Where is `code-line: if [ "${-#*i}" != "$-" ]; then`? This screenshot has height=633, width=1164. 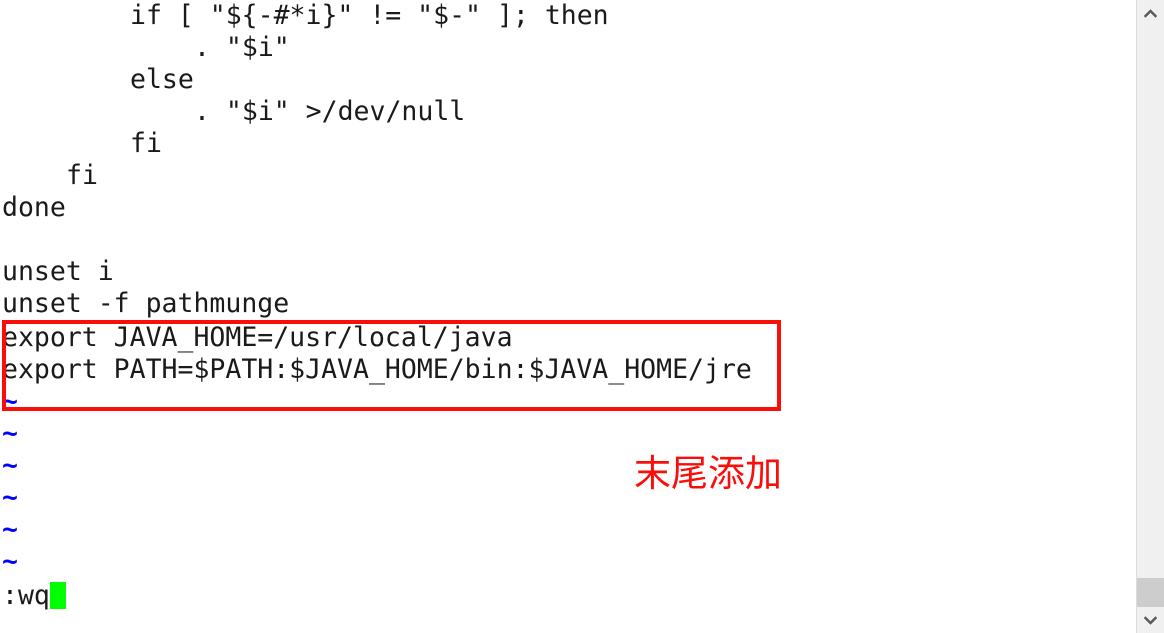
code-line: if [ "${-#*i}" != "$-" ]; then is located at coordinates (369, 15).